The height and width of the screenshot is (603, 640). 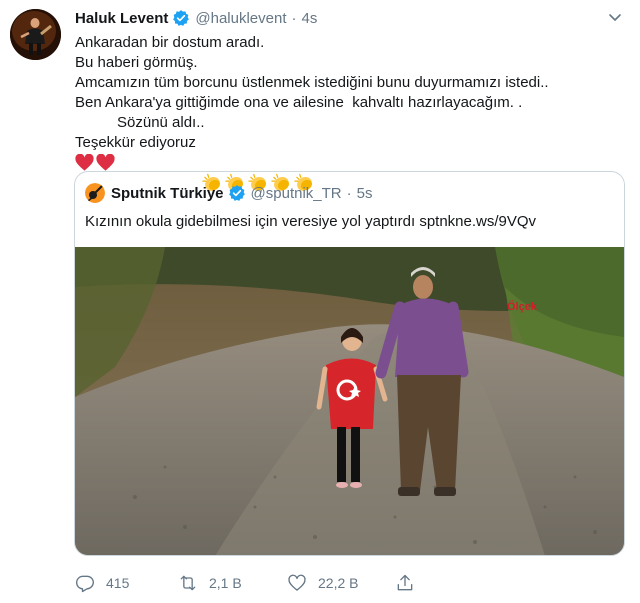 I want to click on quoted-tweet-header: Sputnik Türkiye @sputnik_TR · 5s, so click(x=228, y=193).